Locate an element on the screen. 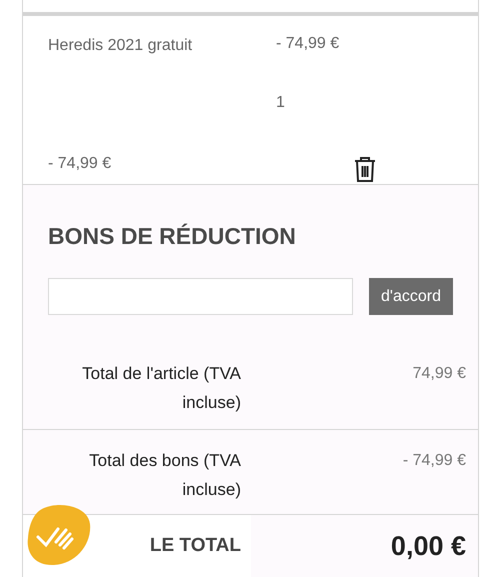 Image resolution: width=501 pixels, height=577 pixels. total-label: Total des bons (TVA incluse) is located at coordinates (164, 475).